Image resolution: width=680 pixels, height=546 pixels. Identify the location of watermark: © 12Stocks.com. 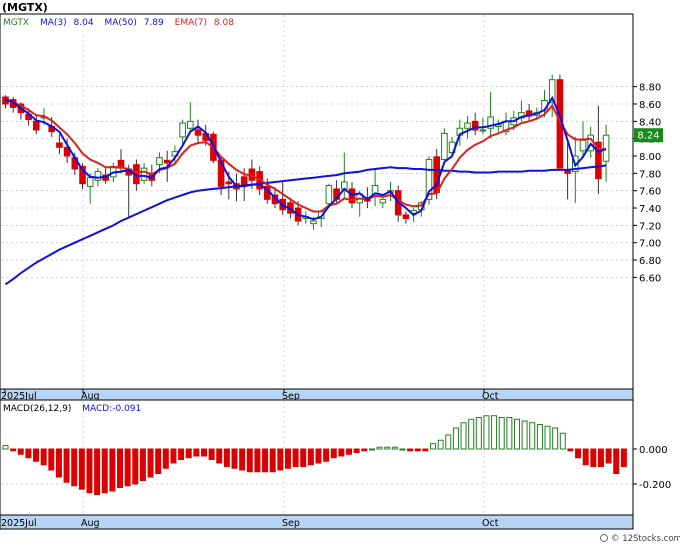
(640, 539).